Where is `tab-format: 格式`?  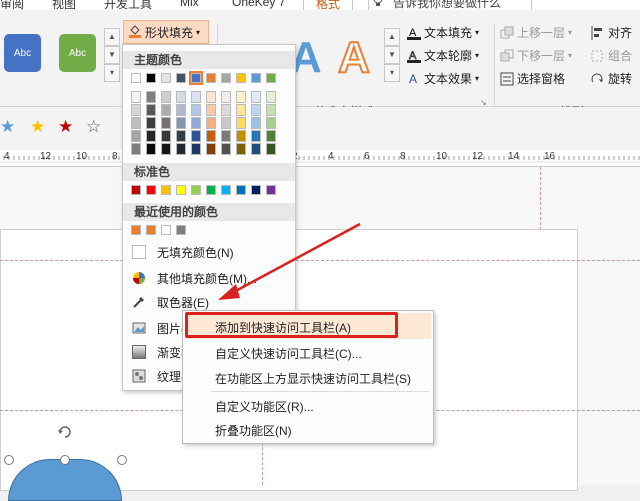 tab-format: 格式 is located at coordinates (328, 5).